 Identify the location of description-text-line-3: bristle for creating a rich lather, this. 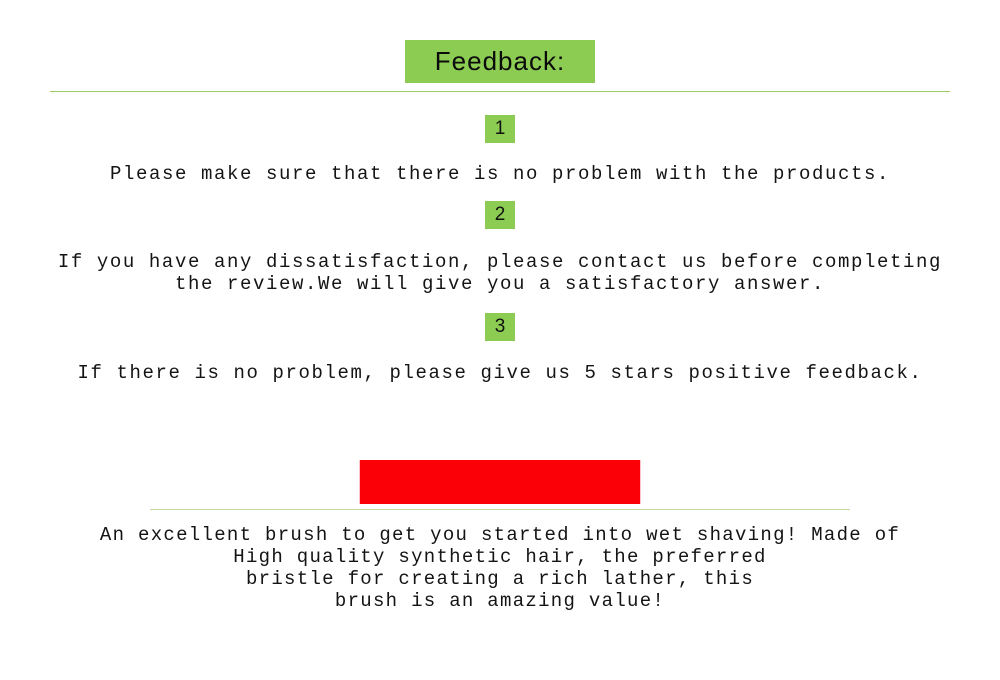
(500, 579).